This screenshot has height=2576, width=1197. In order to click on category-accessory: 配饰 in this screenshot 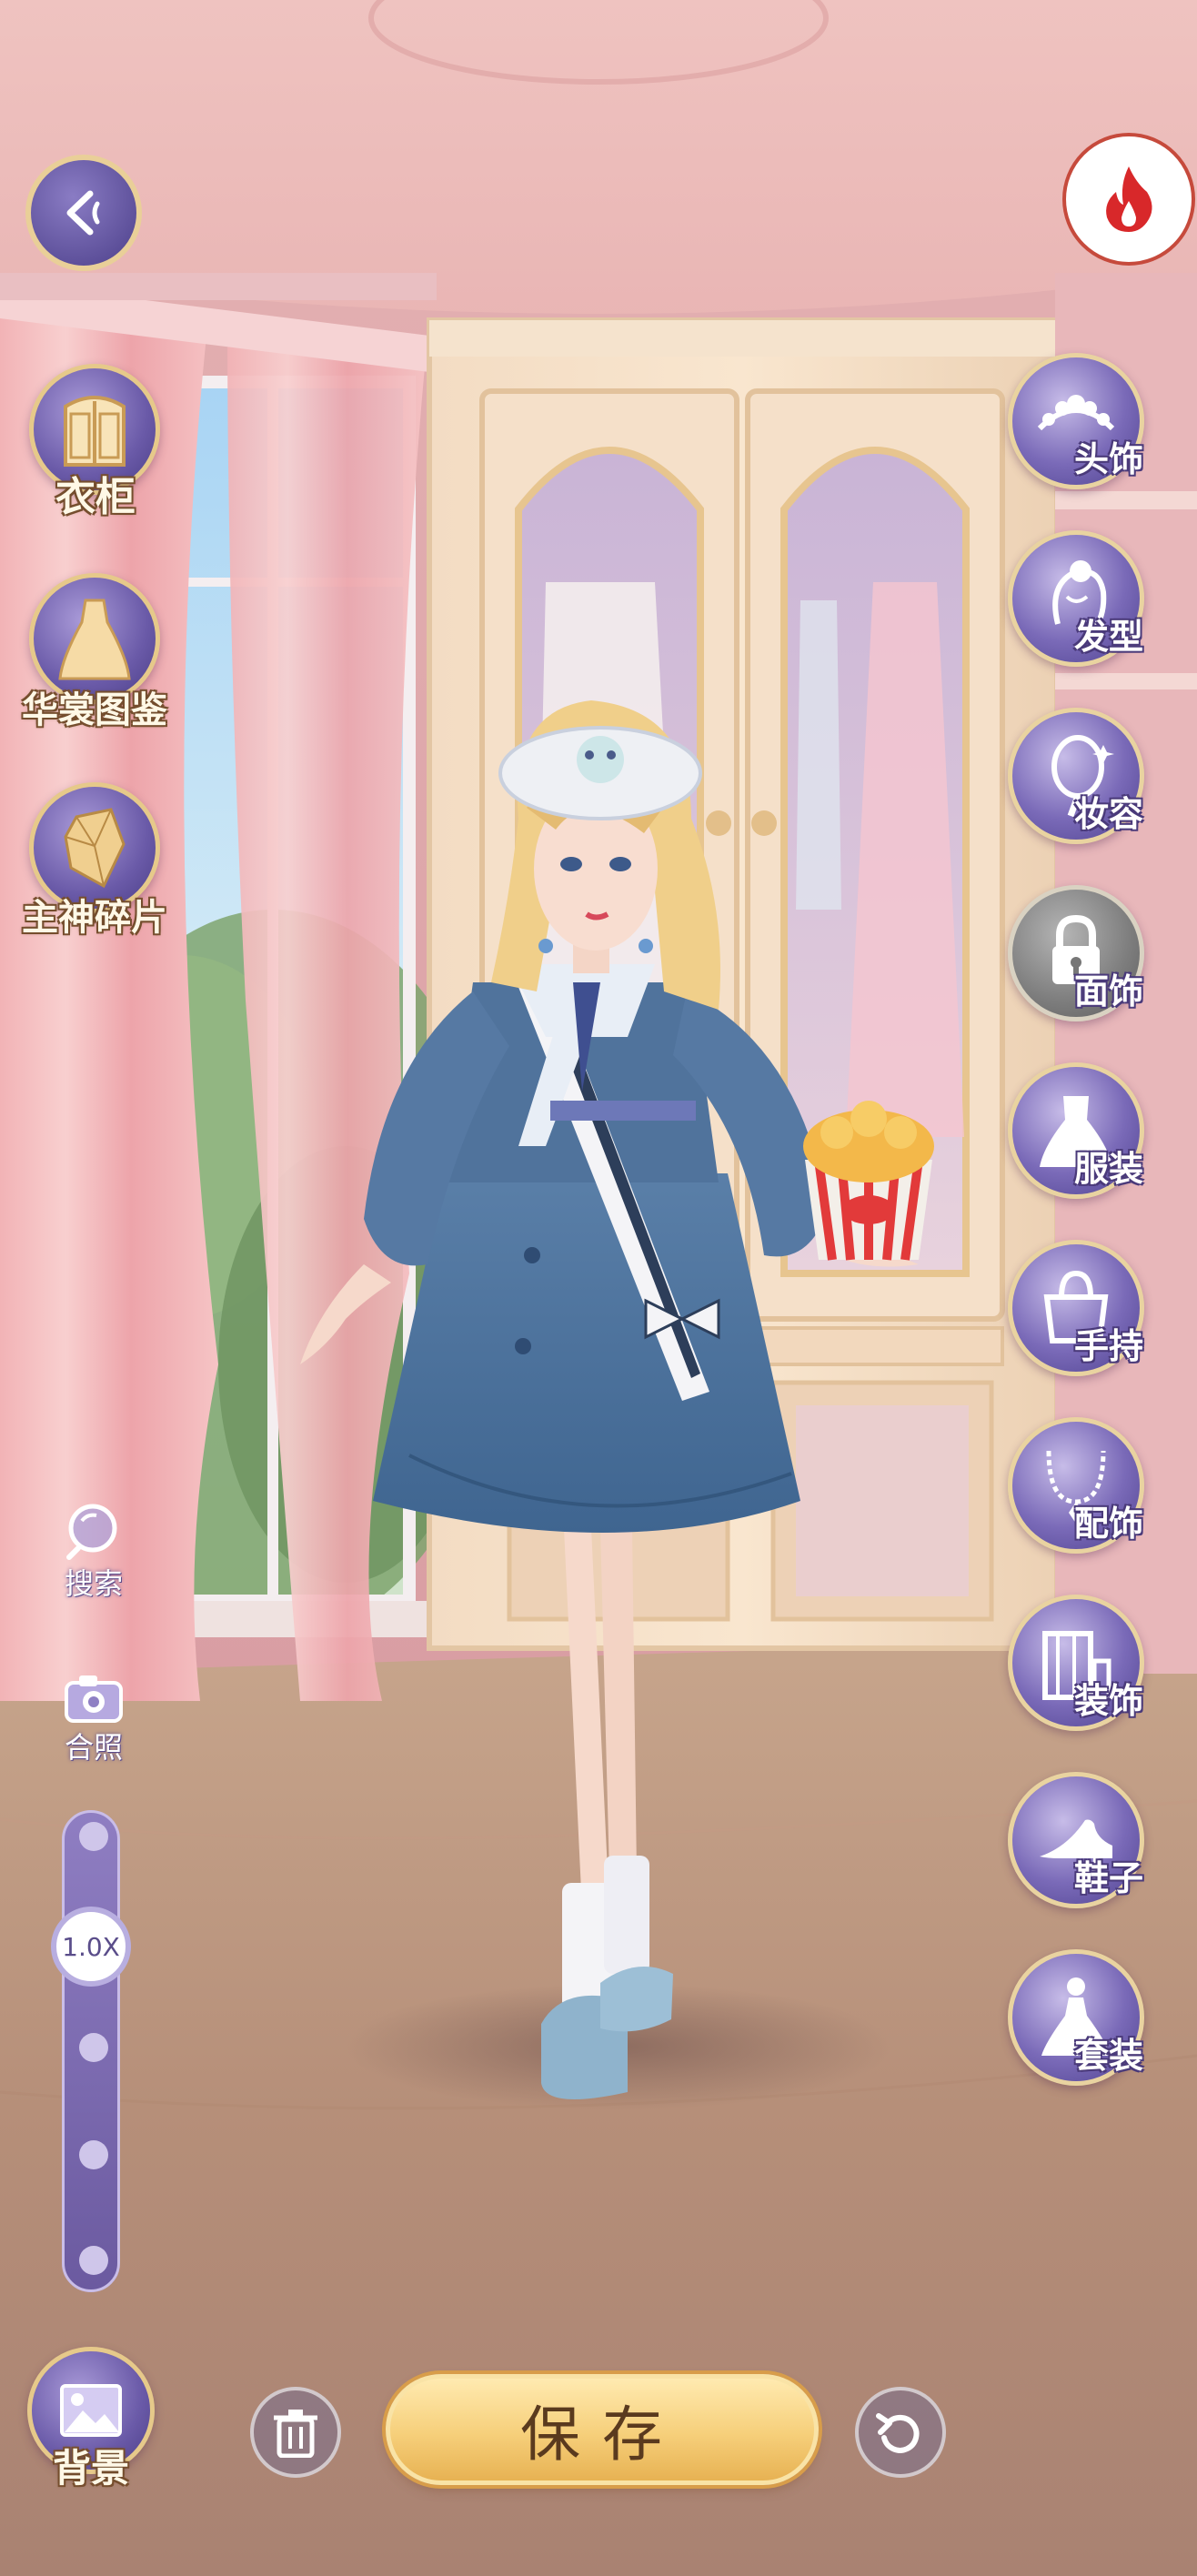, I will do `click(1076, 1485)`.